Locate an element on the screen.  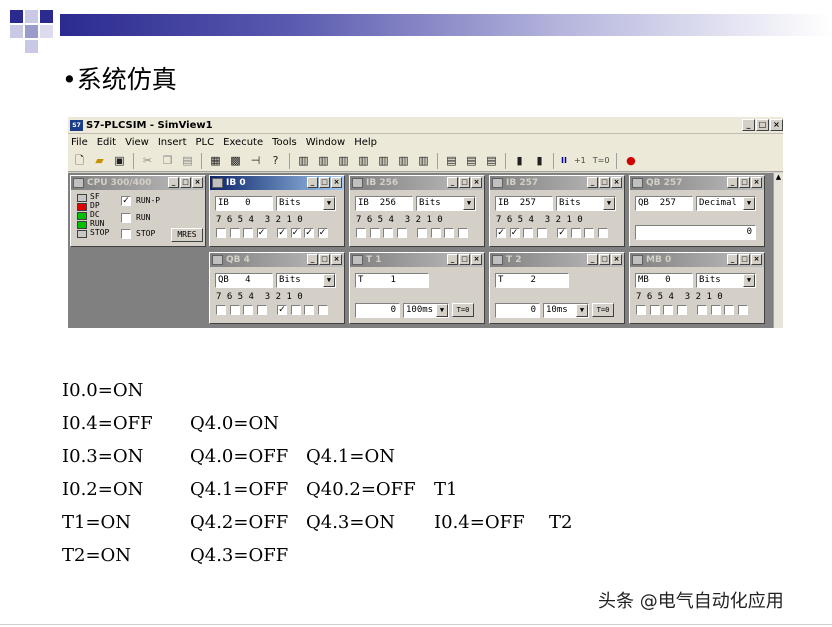
mb0-titlebar: MB 0 _ □ × is located at coordinates (697, 260).